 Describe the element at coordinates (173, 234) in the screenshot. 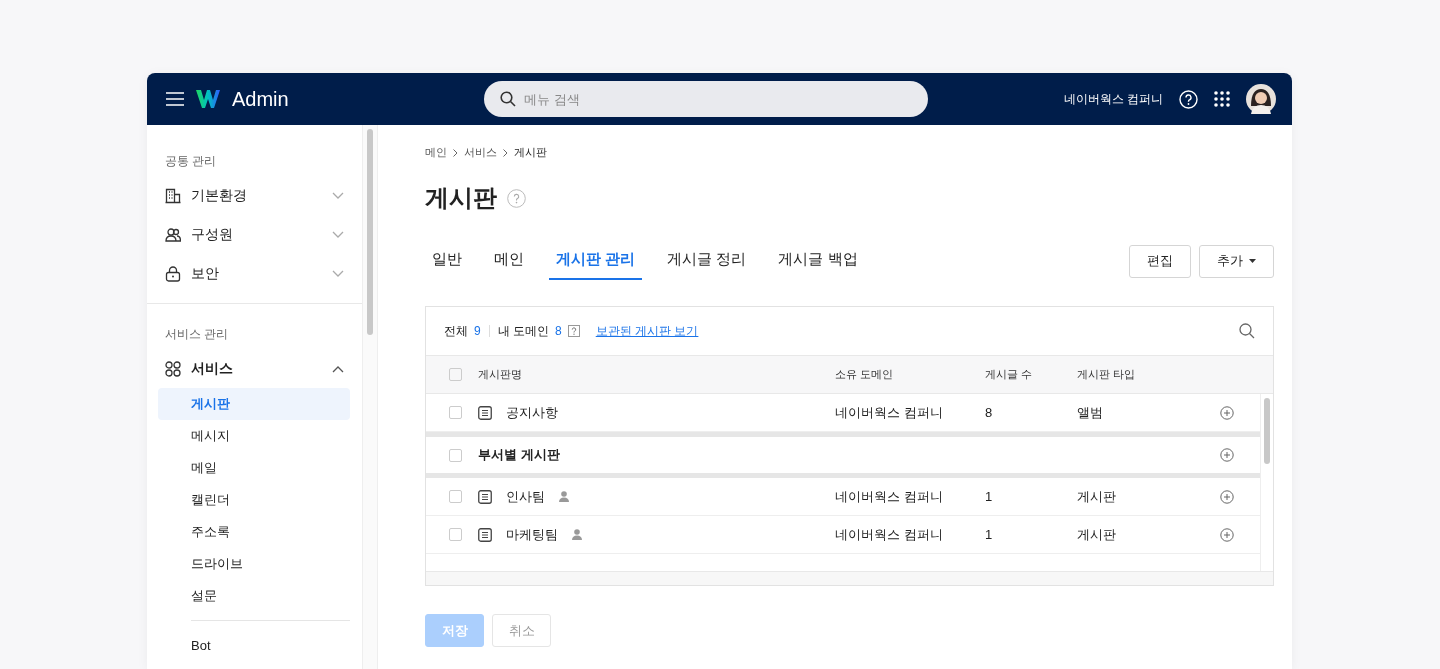

I see `people-icon` at that location.